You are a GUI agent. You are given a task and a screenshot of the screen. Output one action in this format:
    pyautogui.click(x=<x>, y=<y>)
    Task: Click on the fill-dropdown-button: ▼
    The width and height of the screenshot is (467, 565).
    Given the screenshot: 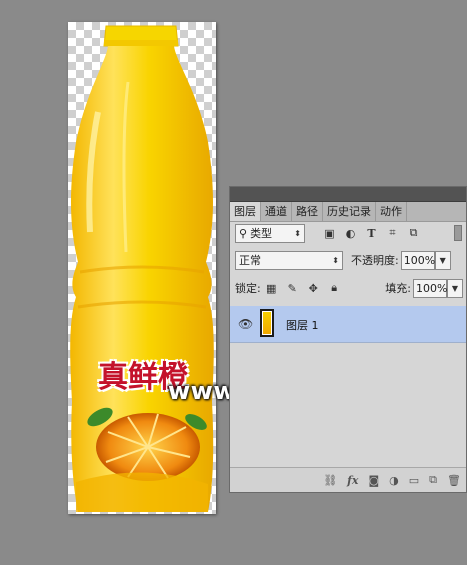 What is the action you would take?
    pyautogui.click(x=455, y=288)
    